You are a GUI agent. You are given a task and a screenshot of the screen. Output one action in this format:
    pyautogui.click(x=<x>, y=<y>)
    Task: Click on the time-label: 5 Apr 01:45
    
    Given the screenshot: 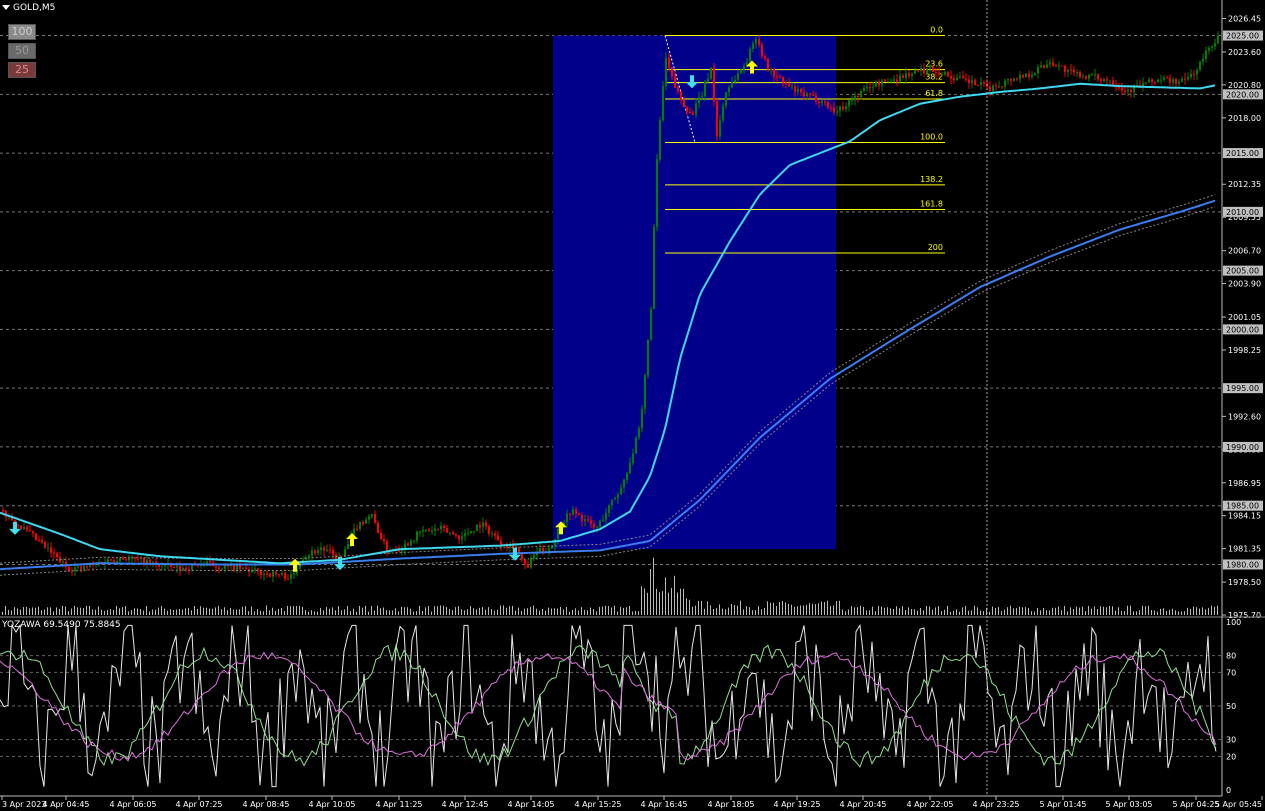 What is the action you would take?
    pyautogui.click(x=1062, y=804)
    